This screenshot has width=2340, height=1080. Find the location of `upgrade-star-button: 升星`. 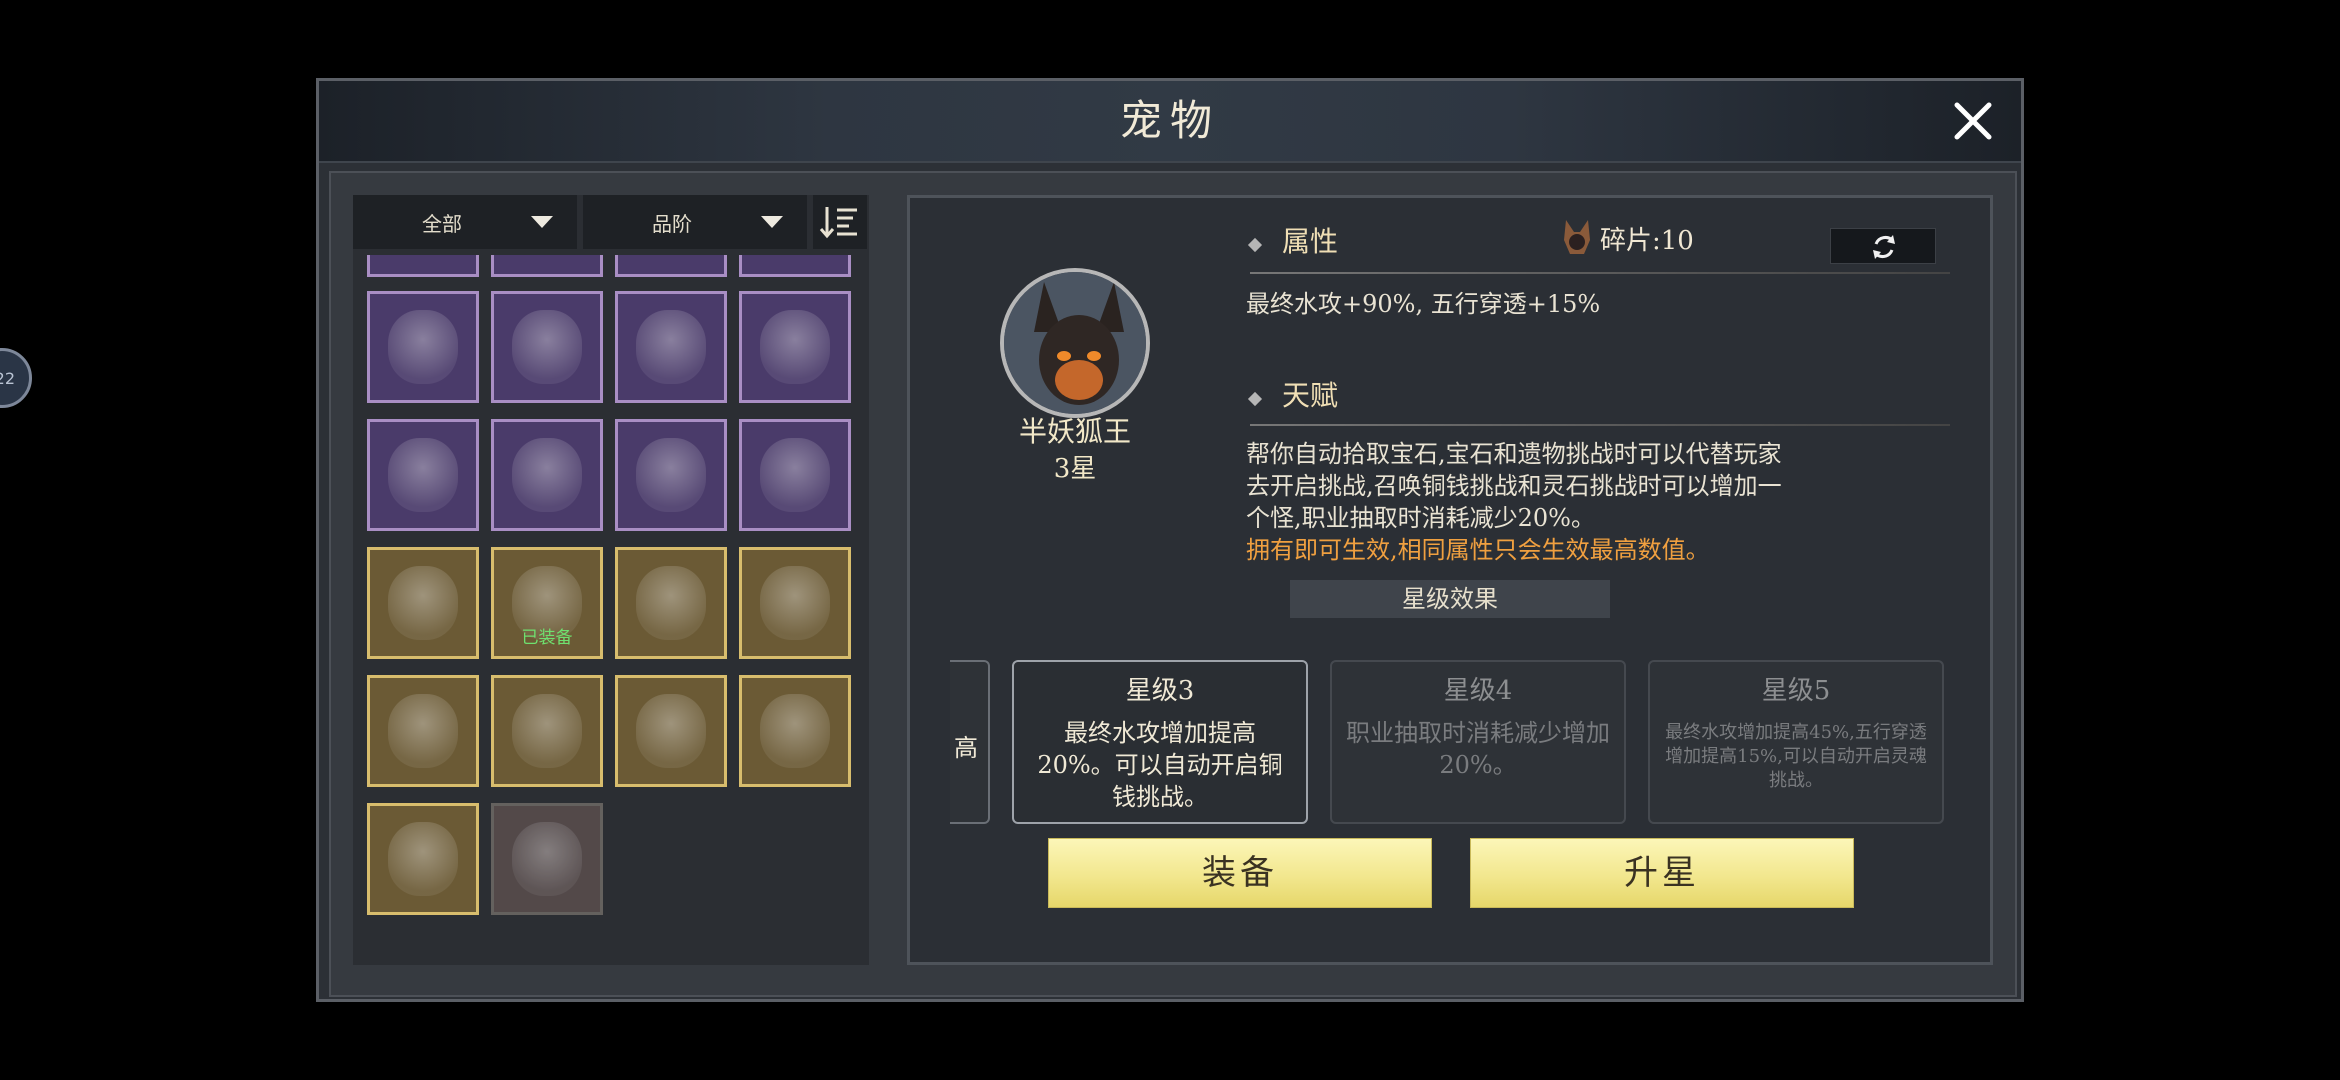

upgrade-star-button: 升星 is located at coordinates (1662, 873).